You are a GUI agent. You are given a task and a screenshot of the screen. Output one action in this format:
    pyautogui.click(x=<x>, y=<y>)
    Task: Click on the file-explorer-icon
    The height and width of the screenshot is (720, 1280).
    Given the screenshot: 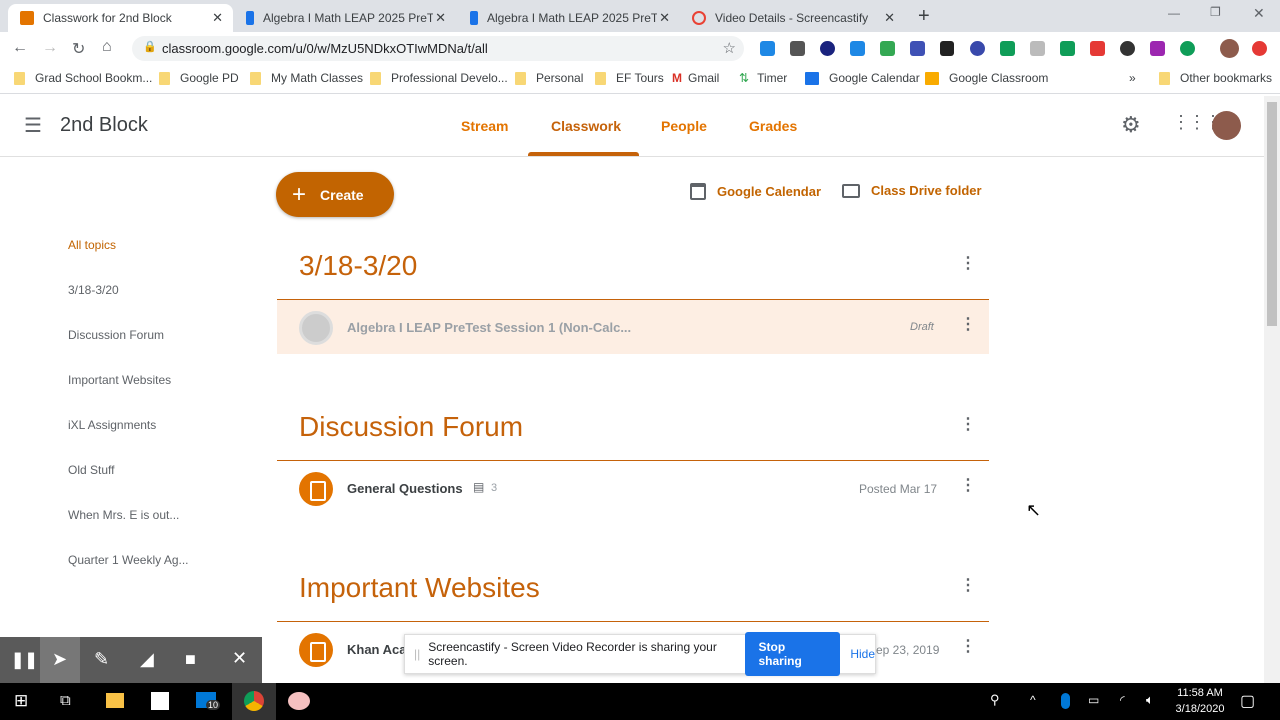 What is the action you would take?
    pyautogui.click(x=115, y=700)
    